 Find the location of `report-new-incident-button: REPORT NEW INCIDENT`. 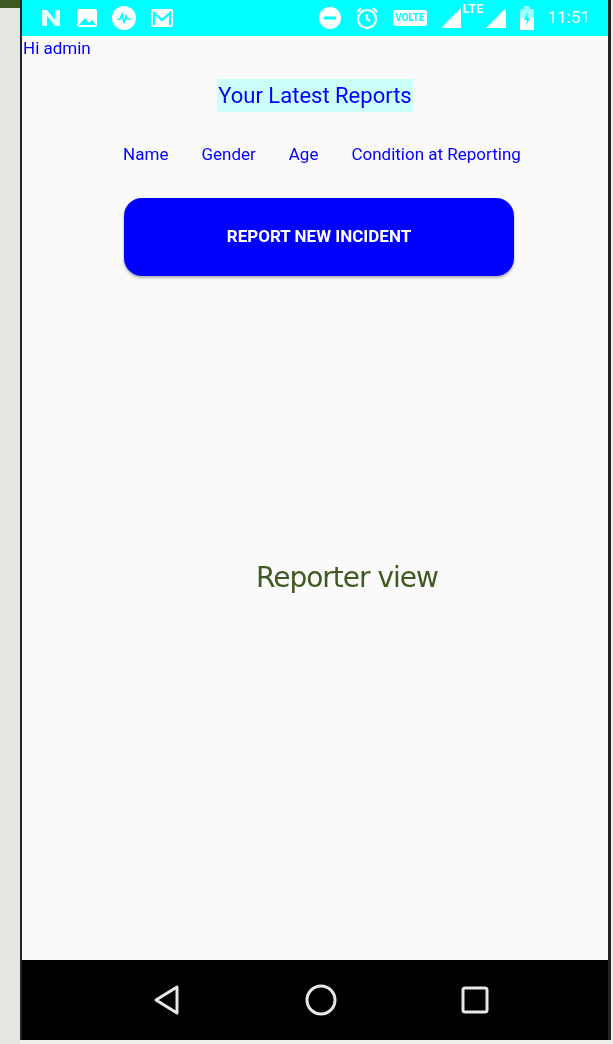

report-new-incident-button: REPORT NEW INCIDENT is located at coordinates (319, 237).